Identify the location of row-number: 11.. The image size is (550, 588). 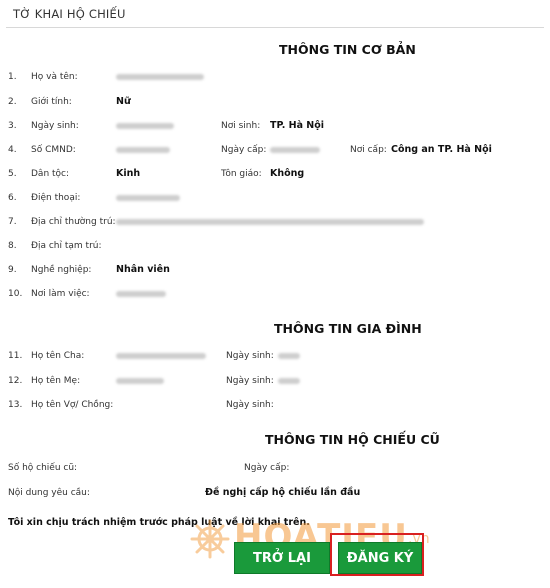
(15, 356).